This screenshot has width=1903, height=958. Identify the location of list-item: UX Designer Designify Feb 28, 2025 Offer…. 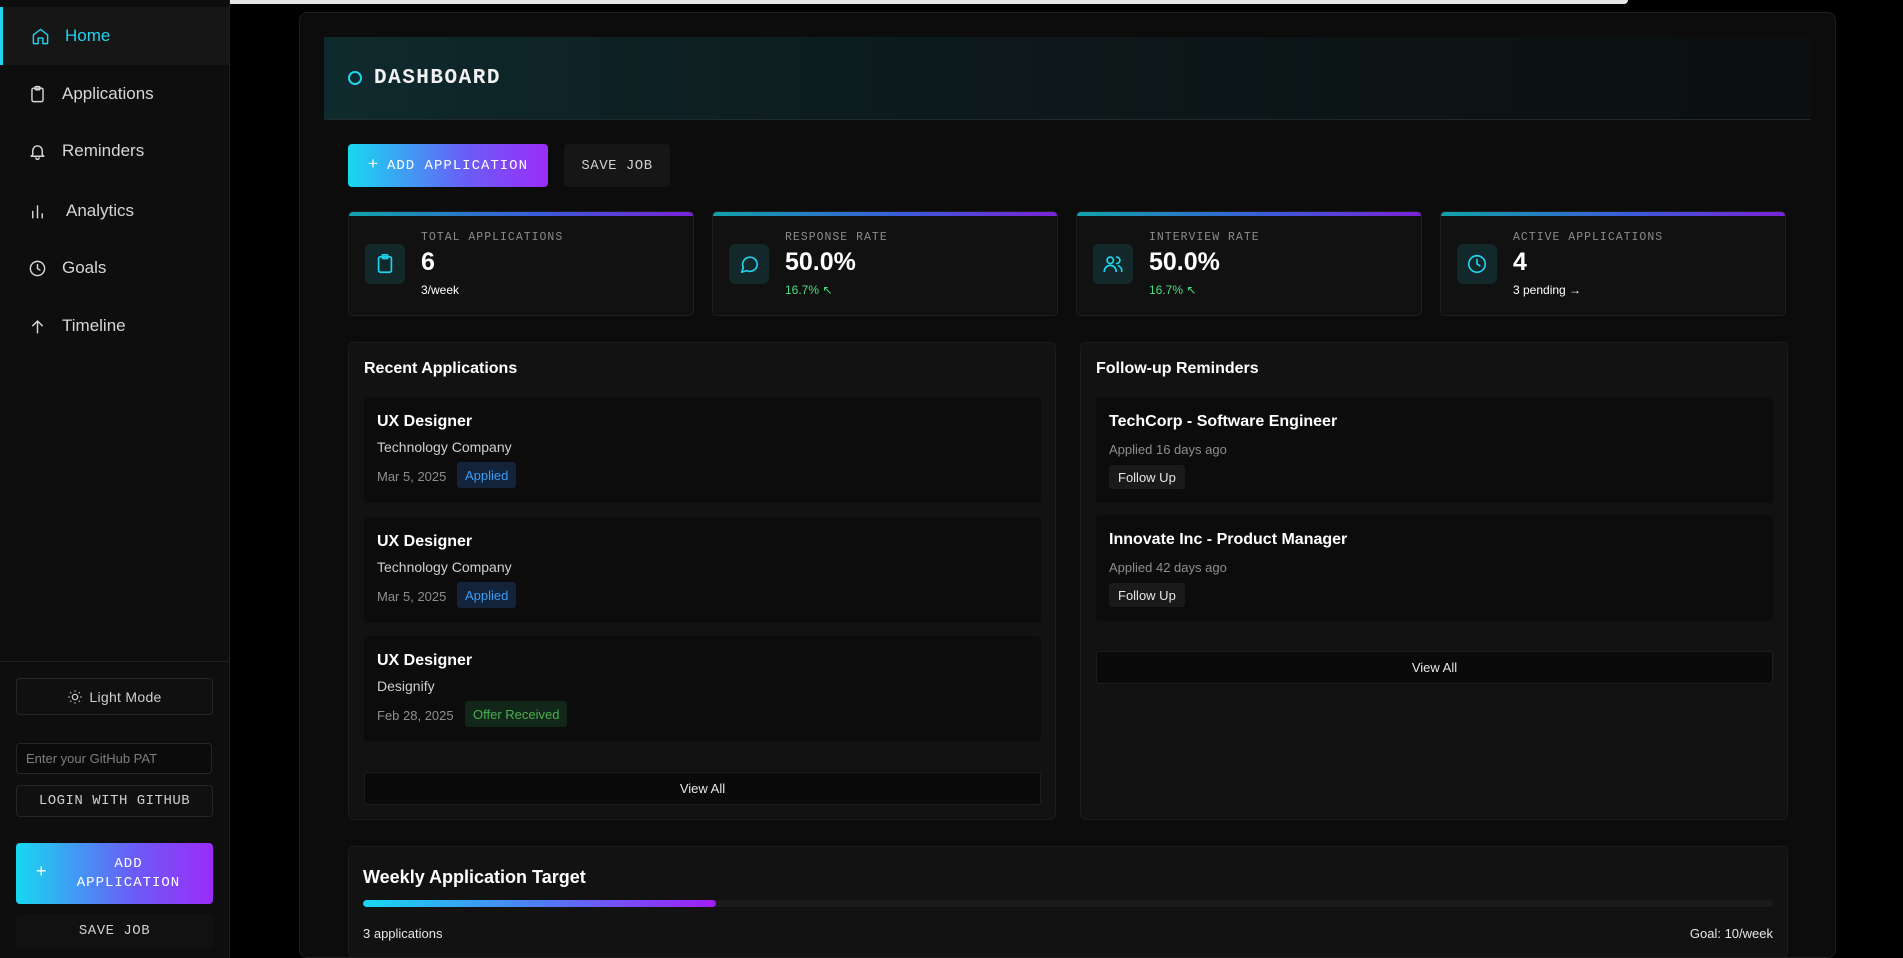
(702, 689).